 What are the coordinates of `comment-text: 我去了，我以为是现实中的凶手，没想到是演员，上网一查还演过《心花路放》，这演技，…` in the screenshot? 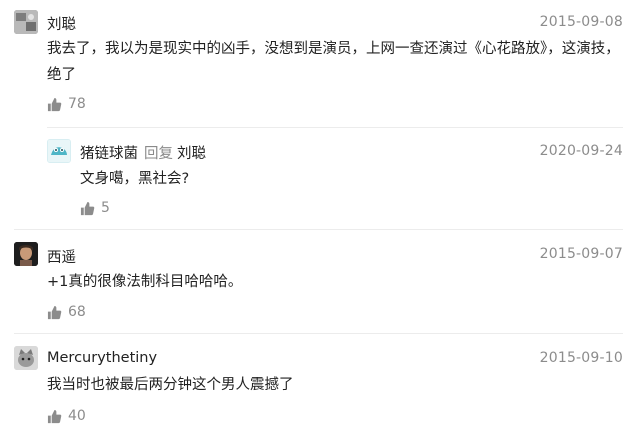 It's located at (333, 62).